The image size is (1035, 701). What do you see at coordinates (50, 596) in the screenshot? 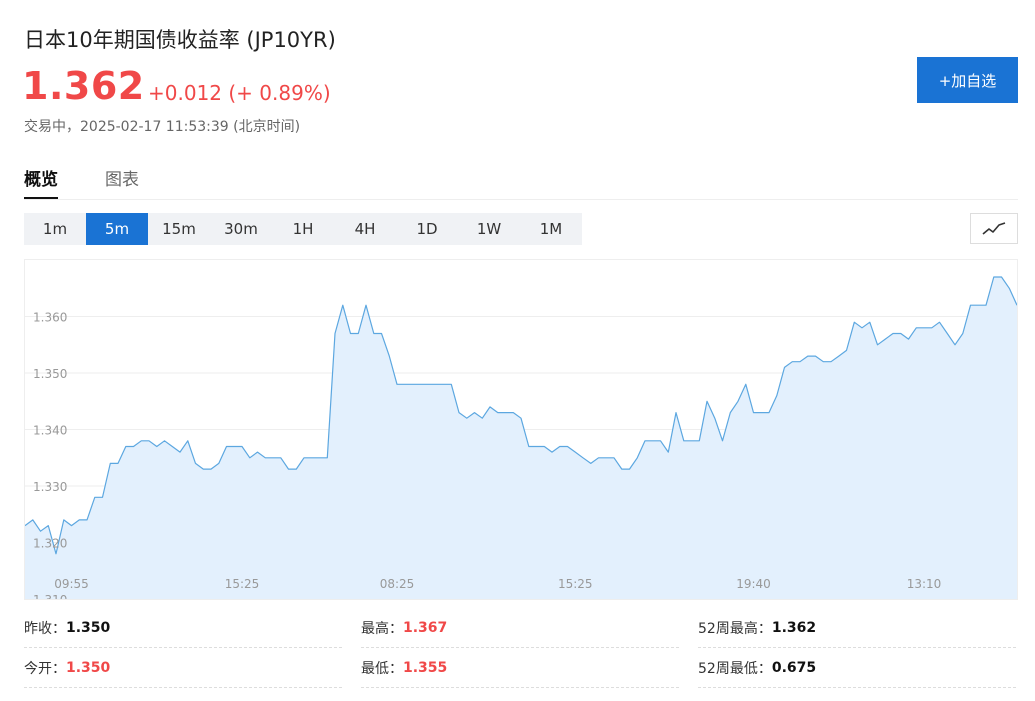
I see `y-tick-label: 1.310` at bounding box center [50, 596].